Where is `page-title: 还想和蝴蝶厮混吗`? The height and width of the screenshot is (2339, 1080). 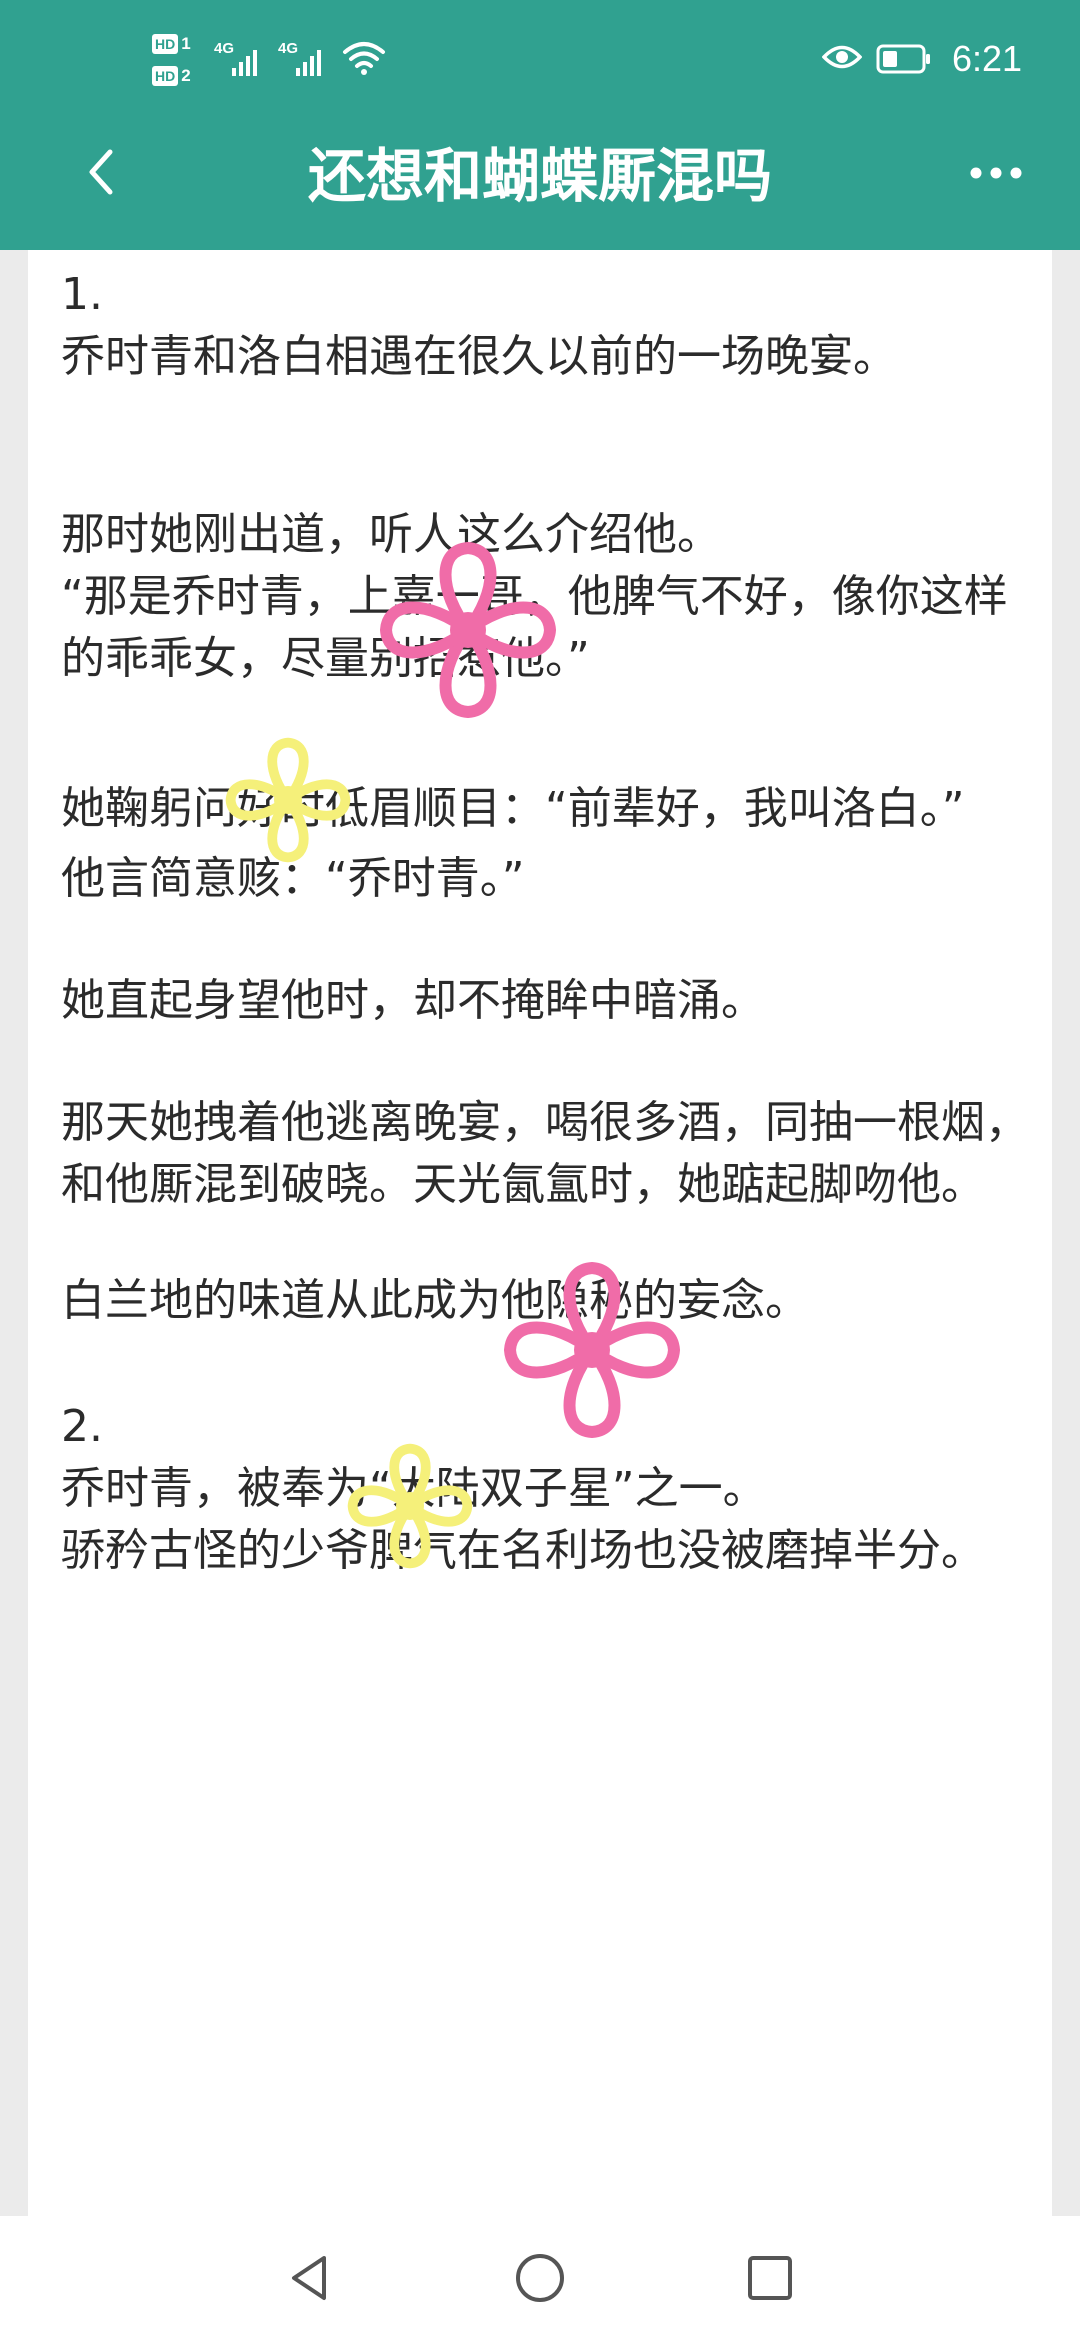
page-title: 还想和蝴蝶厮混吗 is located at coordinates (539, 176).